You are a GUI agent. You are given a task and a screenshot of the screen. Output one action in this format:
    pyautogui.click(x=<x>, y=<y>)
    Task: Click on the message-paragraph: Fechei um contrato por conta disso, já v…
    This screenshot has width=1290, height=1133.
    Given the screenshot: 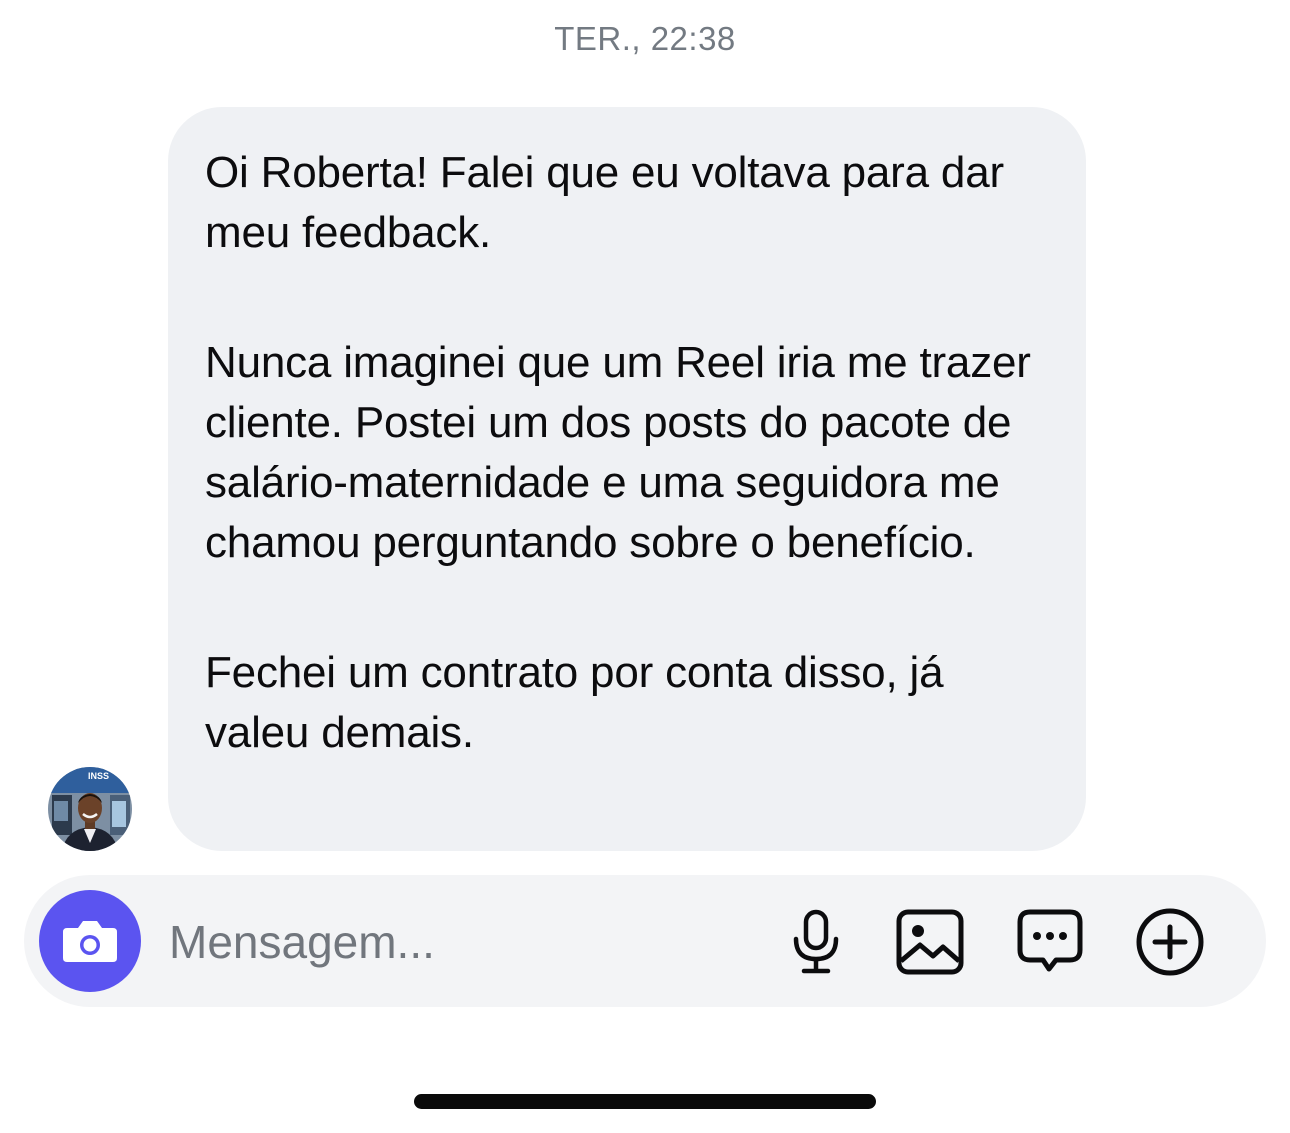 What is the action you would take?
    pyautogui.click(x=574, y=702)
    